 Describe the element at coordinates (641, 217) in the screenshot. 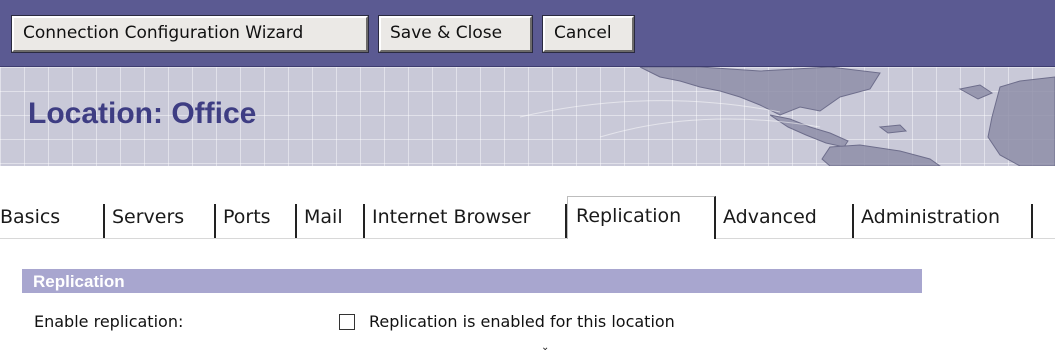

I see `tab-replication: Replication` at that location.